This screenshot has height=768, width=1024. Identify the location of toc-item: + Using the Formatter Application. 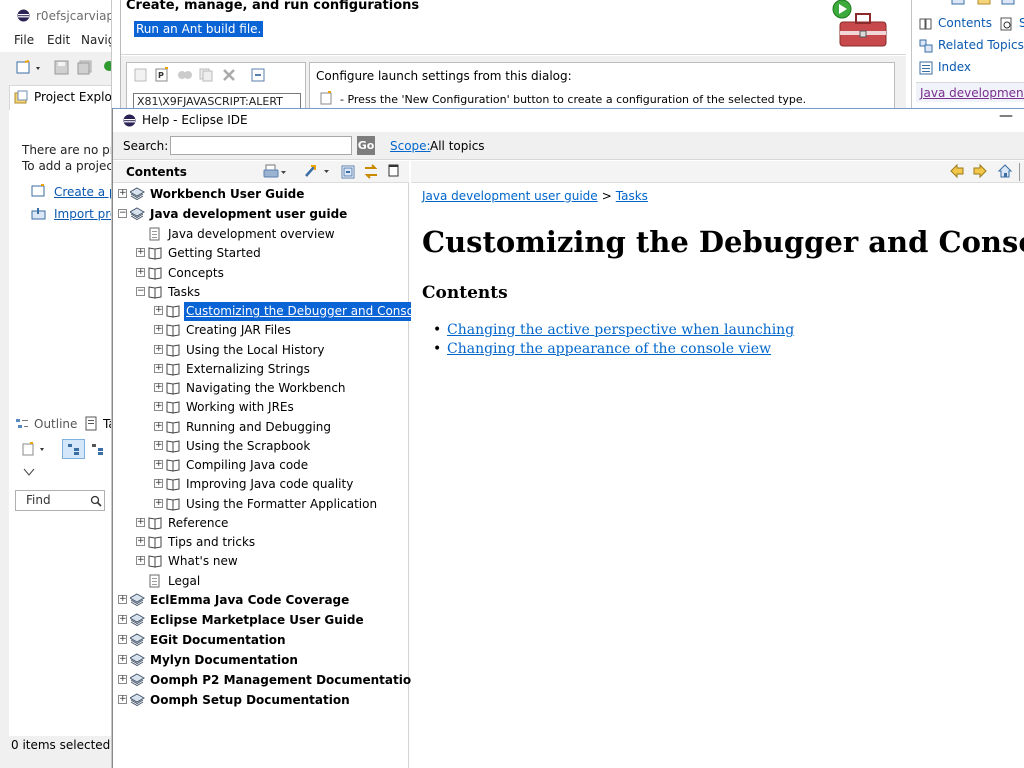
(261, 504).